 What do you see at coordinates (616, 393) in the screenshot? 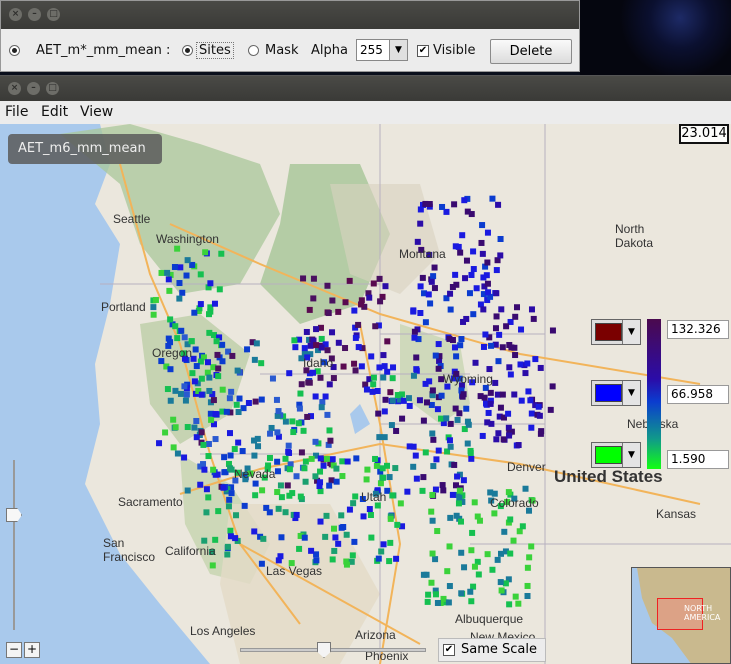
I see `mid-color-picker: ▼` at bounding box center [616, 393].